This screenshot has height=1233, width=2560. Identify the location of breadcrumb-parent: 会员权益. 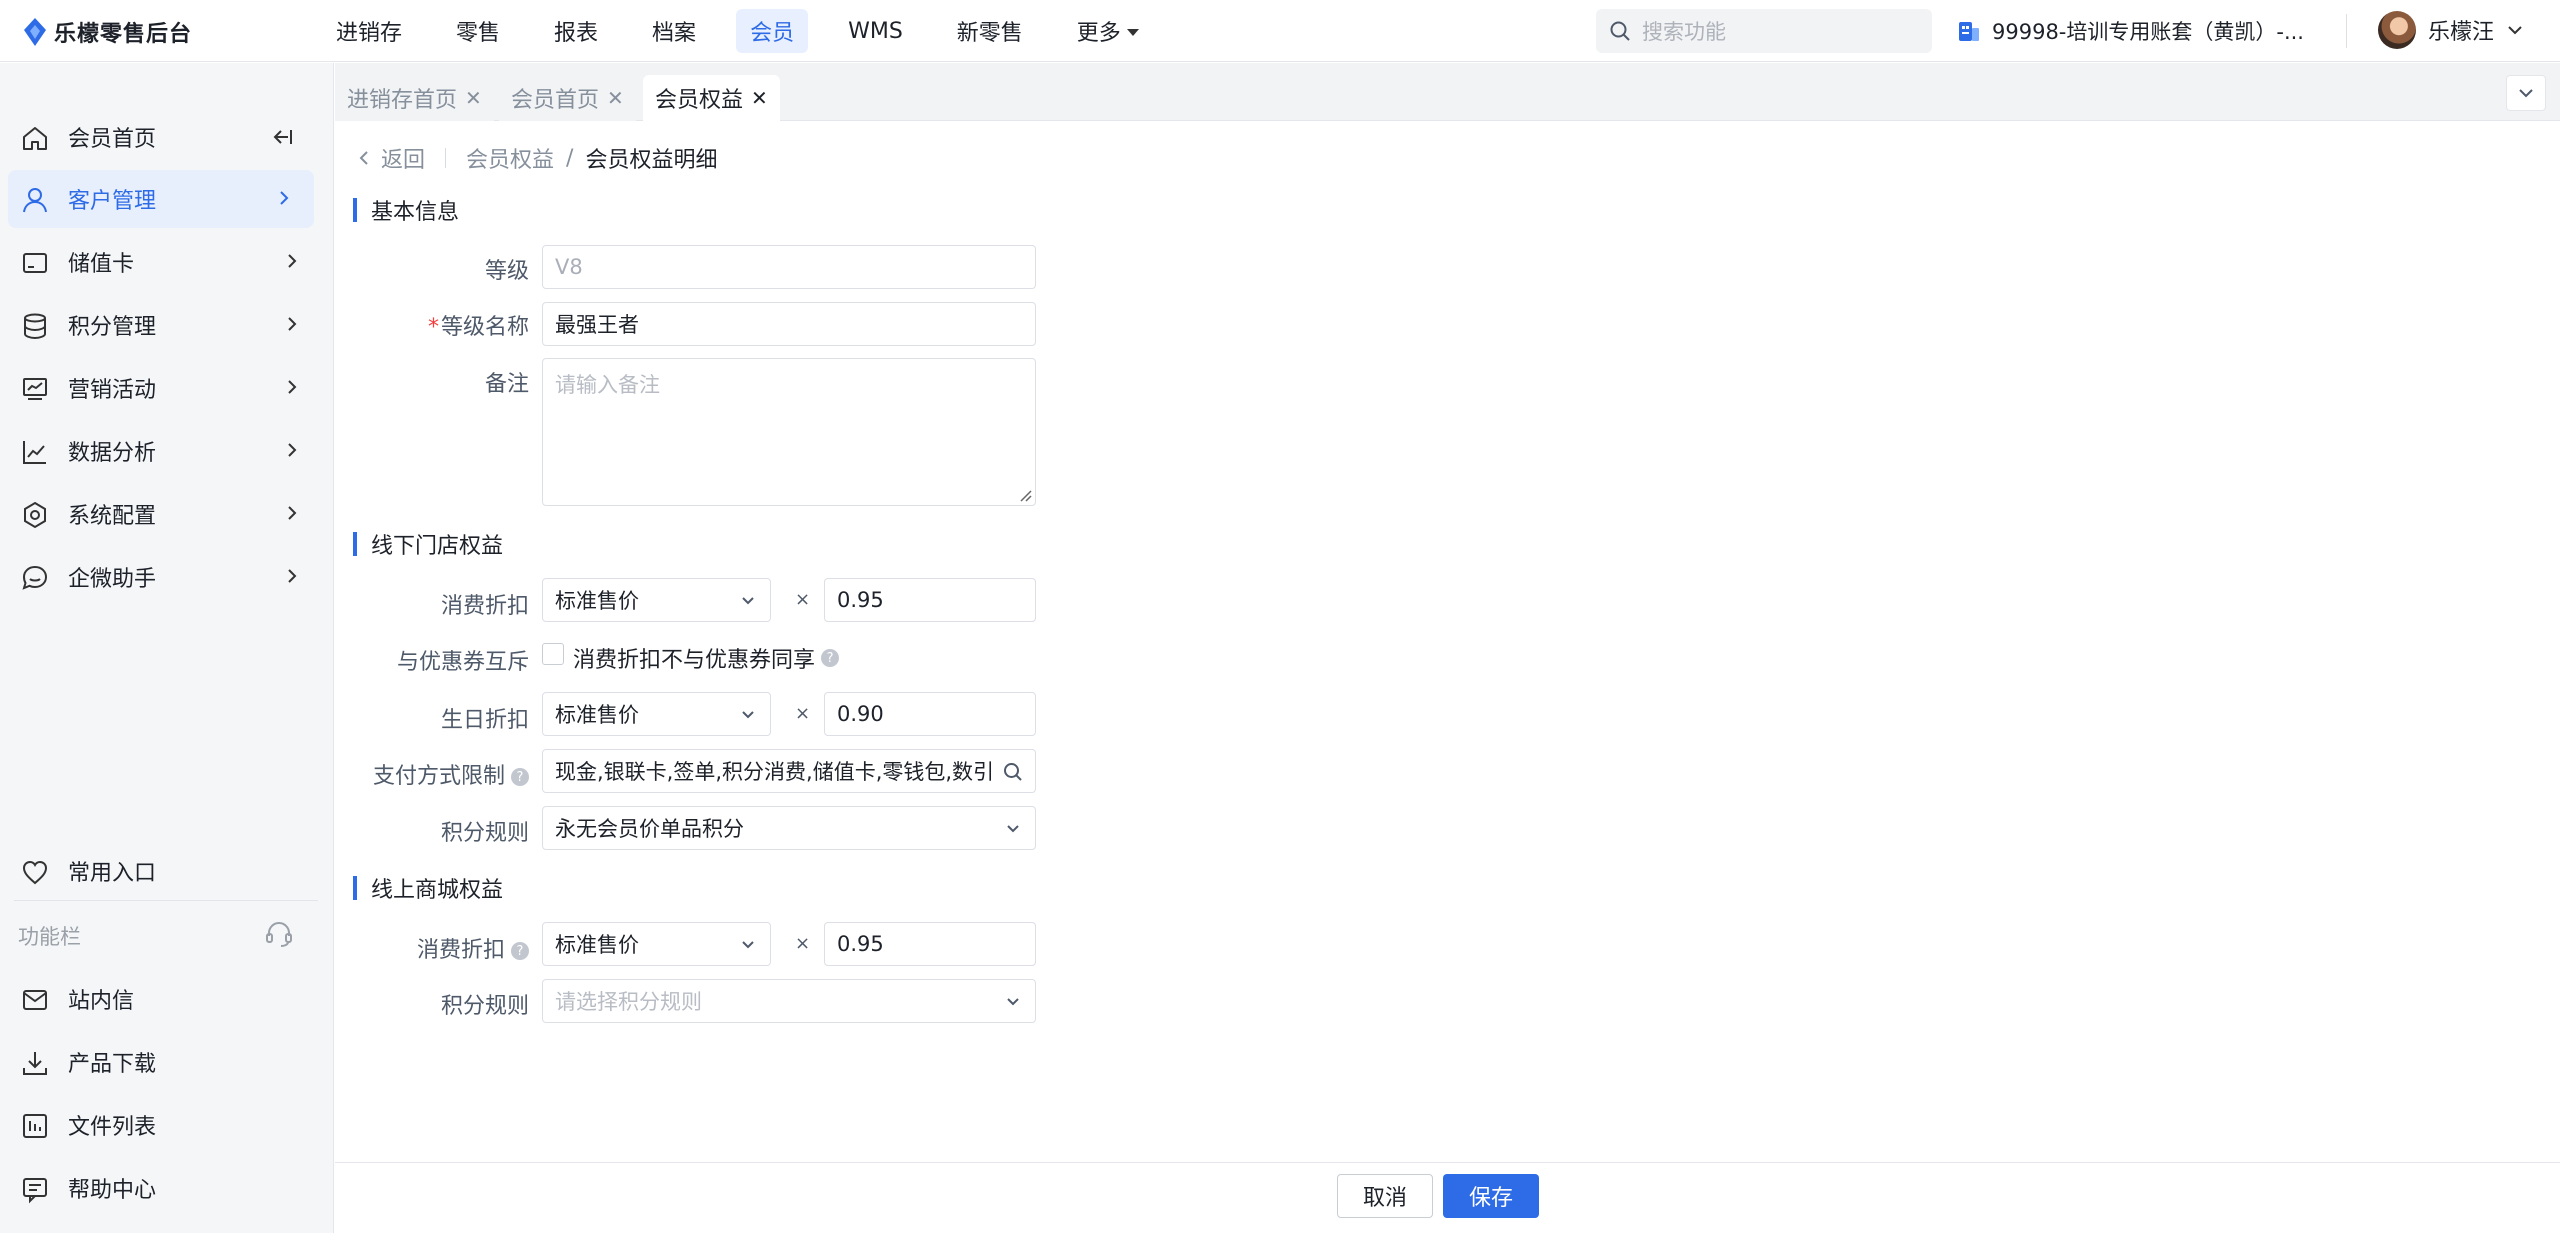
(510, 158).